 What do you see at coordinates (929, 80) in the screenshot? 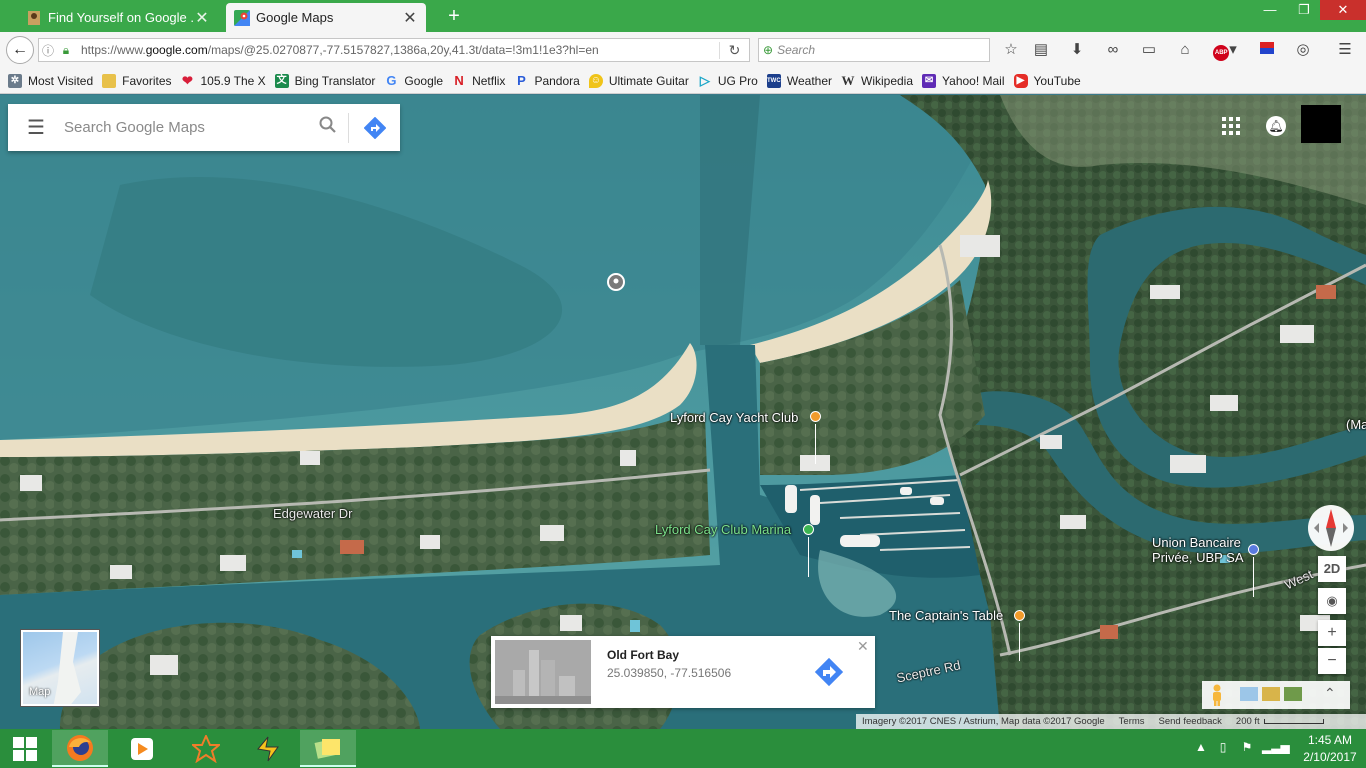
I see `yahoo-mail-icon: ✉` at bounding box center [929, 80].